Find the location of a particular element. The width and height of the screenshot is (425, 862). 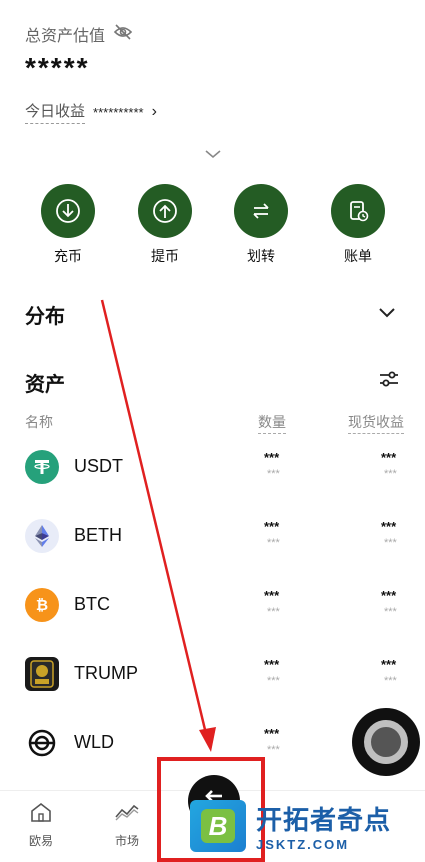

watermark-logo: B 开拓者奇点 JSKTZ.COM is located at coordinates (307, 826).